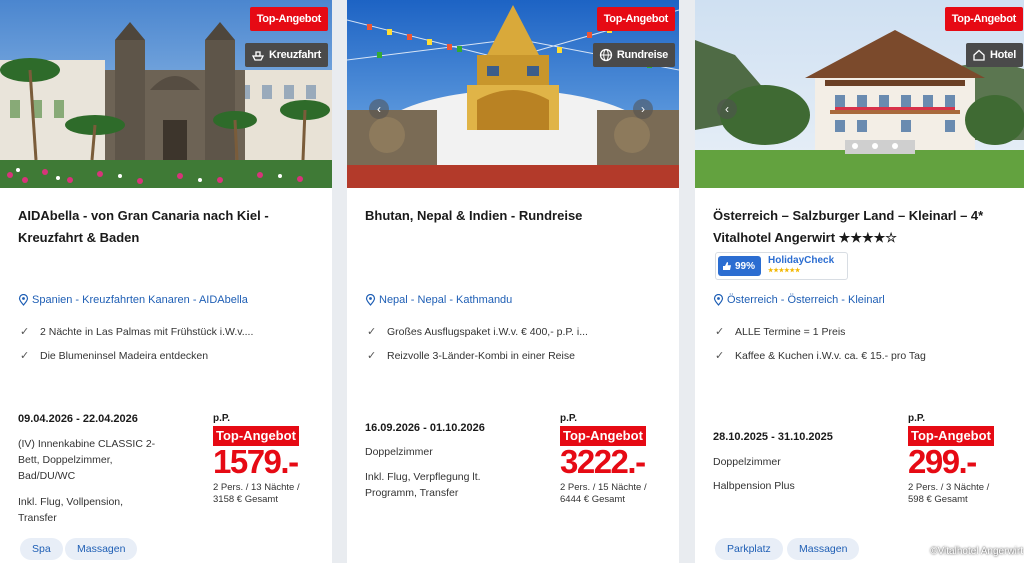 The image size is (1024, 563). Describe the element at coordinates (294, 55) in the screenshot. I see `category-label: Kreuzfahrt` at that location.